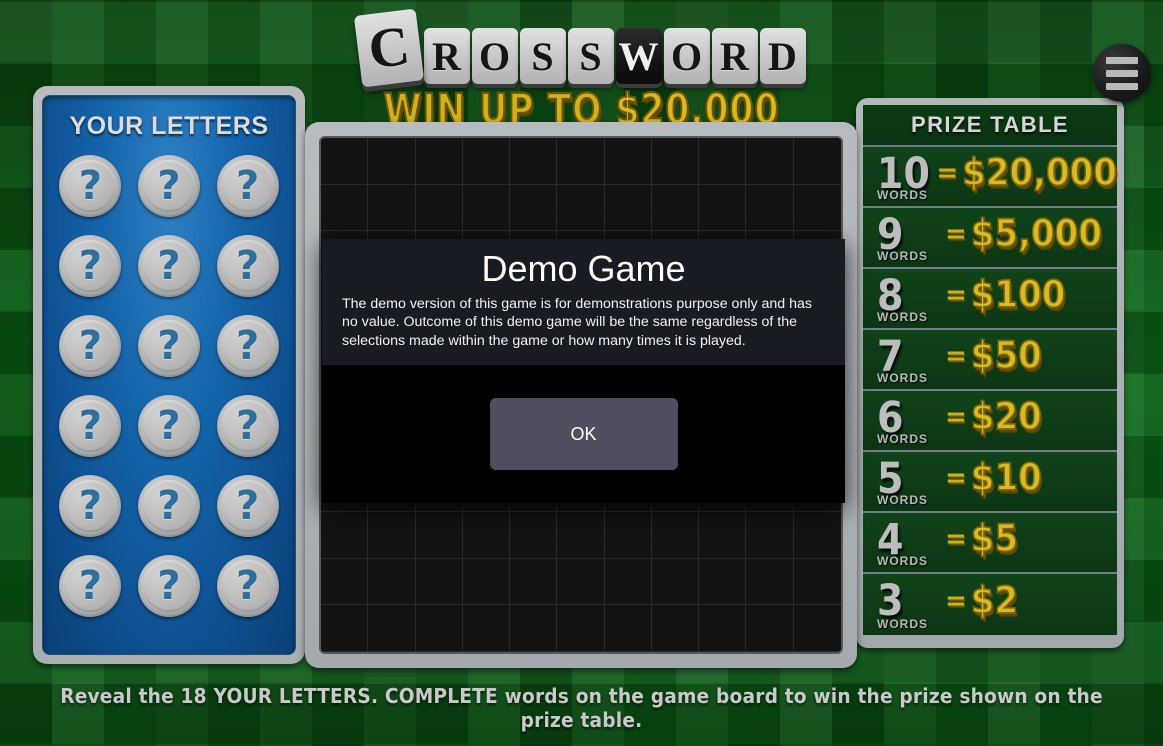 The height and width of the screenshot is (746, 1163). Describe the element at coordinates (734, 56) in the screenshot. I see `title-tile-r-7: R` at that location.